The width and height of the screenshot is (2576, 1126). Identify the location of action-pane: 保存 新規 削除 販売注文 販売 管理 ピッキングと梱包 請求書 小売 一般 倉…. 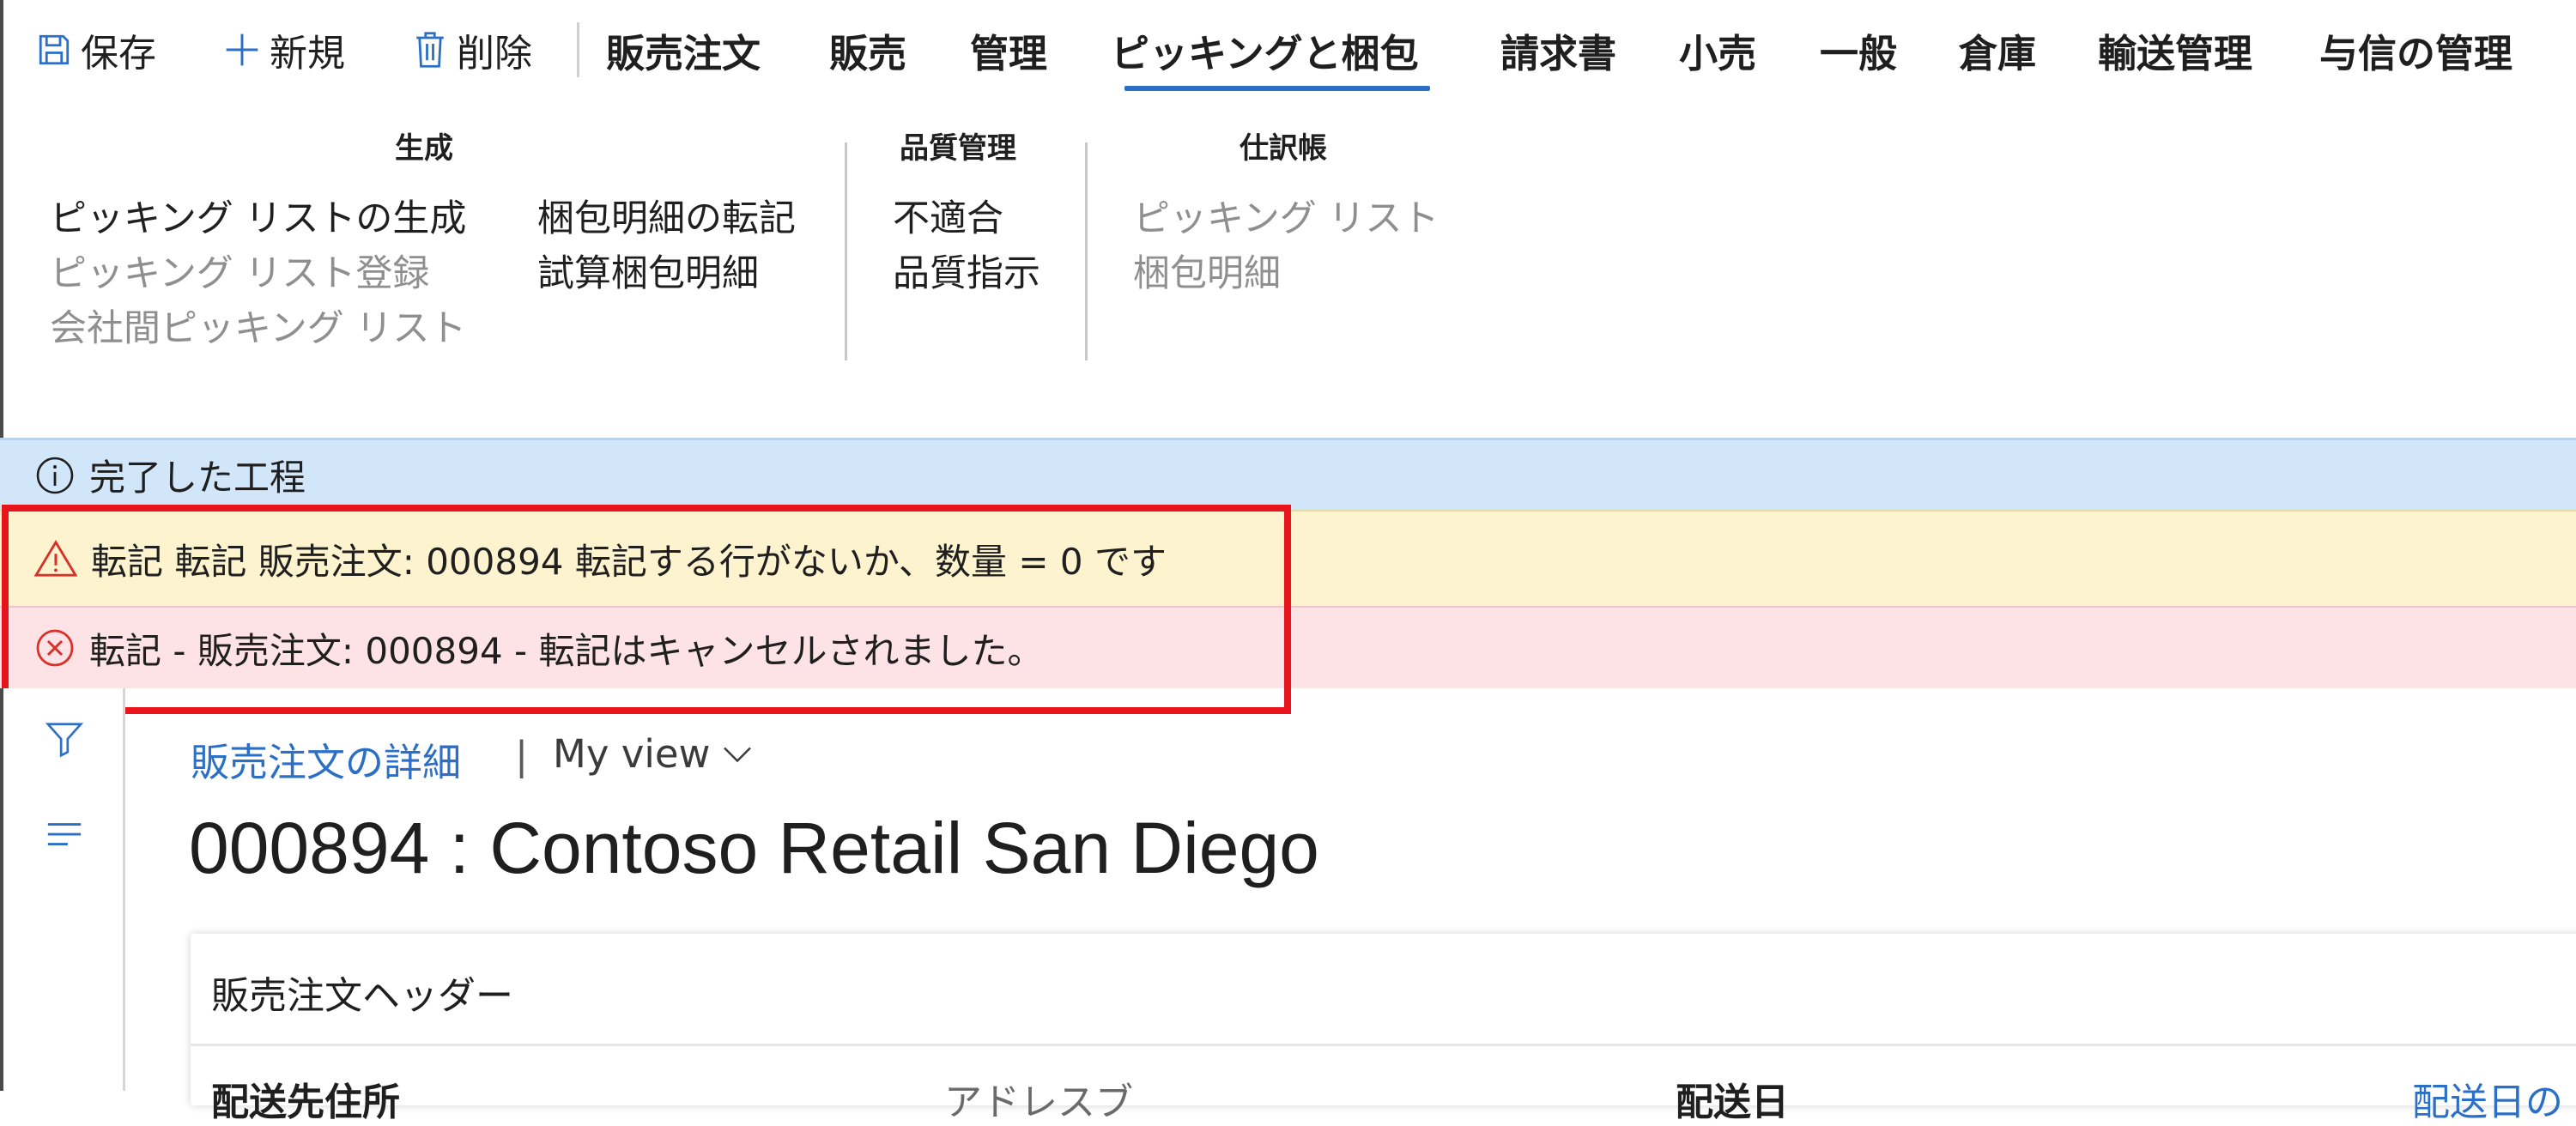
(1288, 51).